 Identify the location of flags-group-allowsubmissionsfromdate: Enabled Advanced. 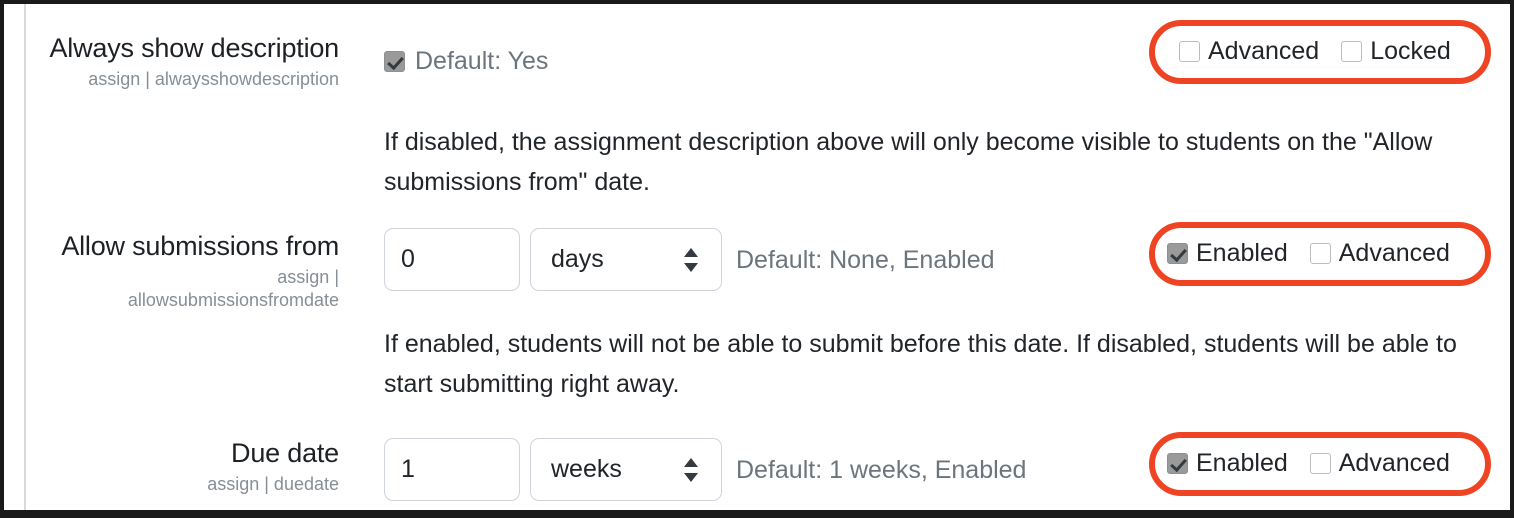
(1308, 253).